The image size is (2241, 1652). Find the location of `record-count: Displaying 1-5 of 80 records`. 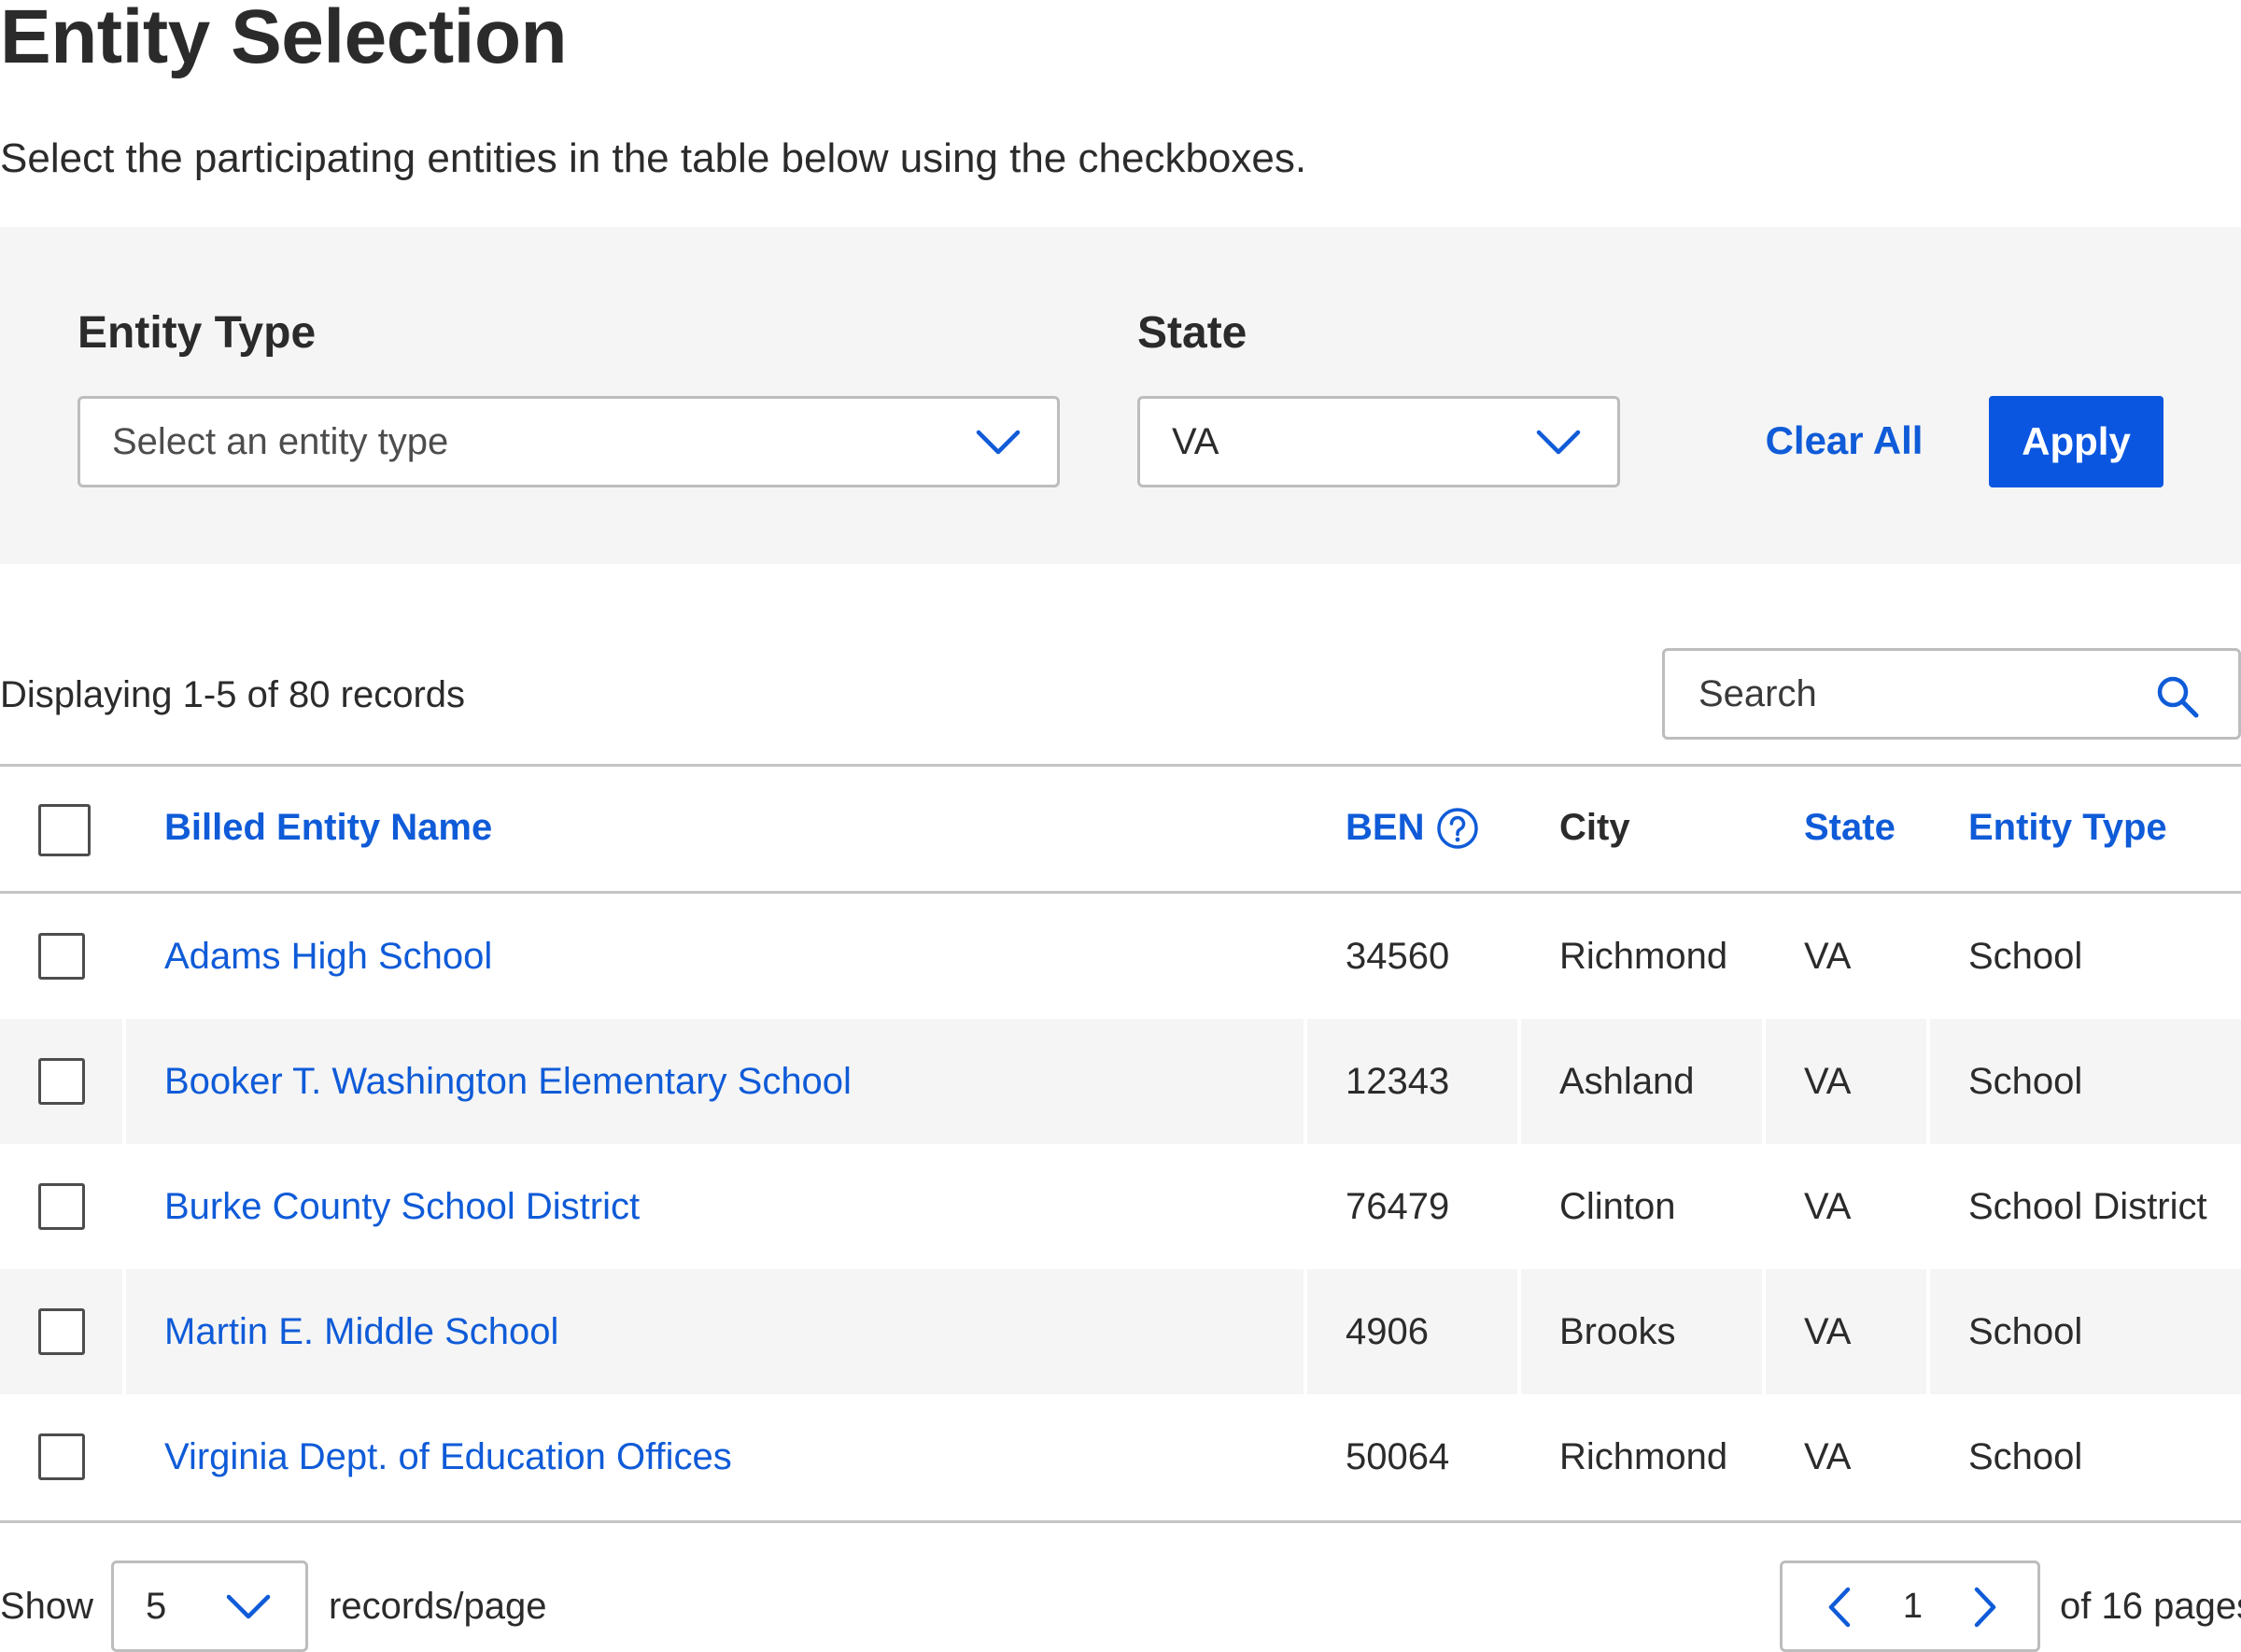

record-count: Displaying 1-5 of 80 records is located at coordinates (233, 694).